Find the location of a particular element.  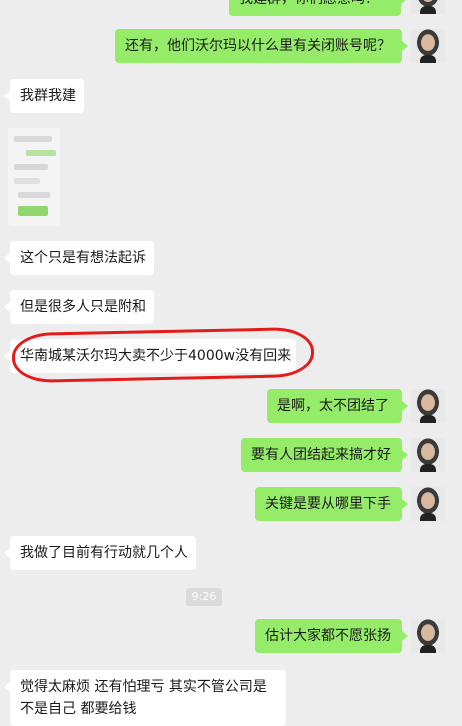

message-bubble-sent: 我建群，你们愿意吗？ is located at coordinates (318, 8).